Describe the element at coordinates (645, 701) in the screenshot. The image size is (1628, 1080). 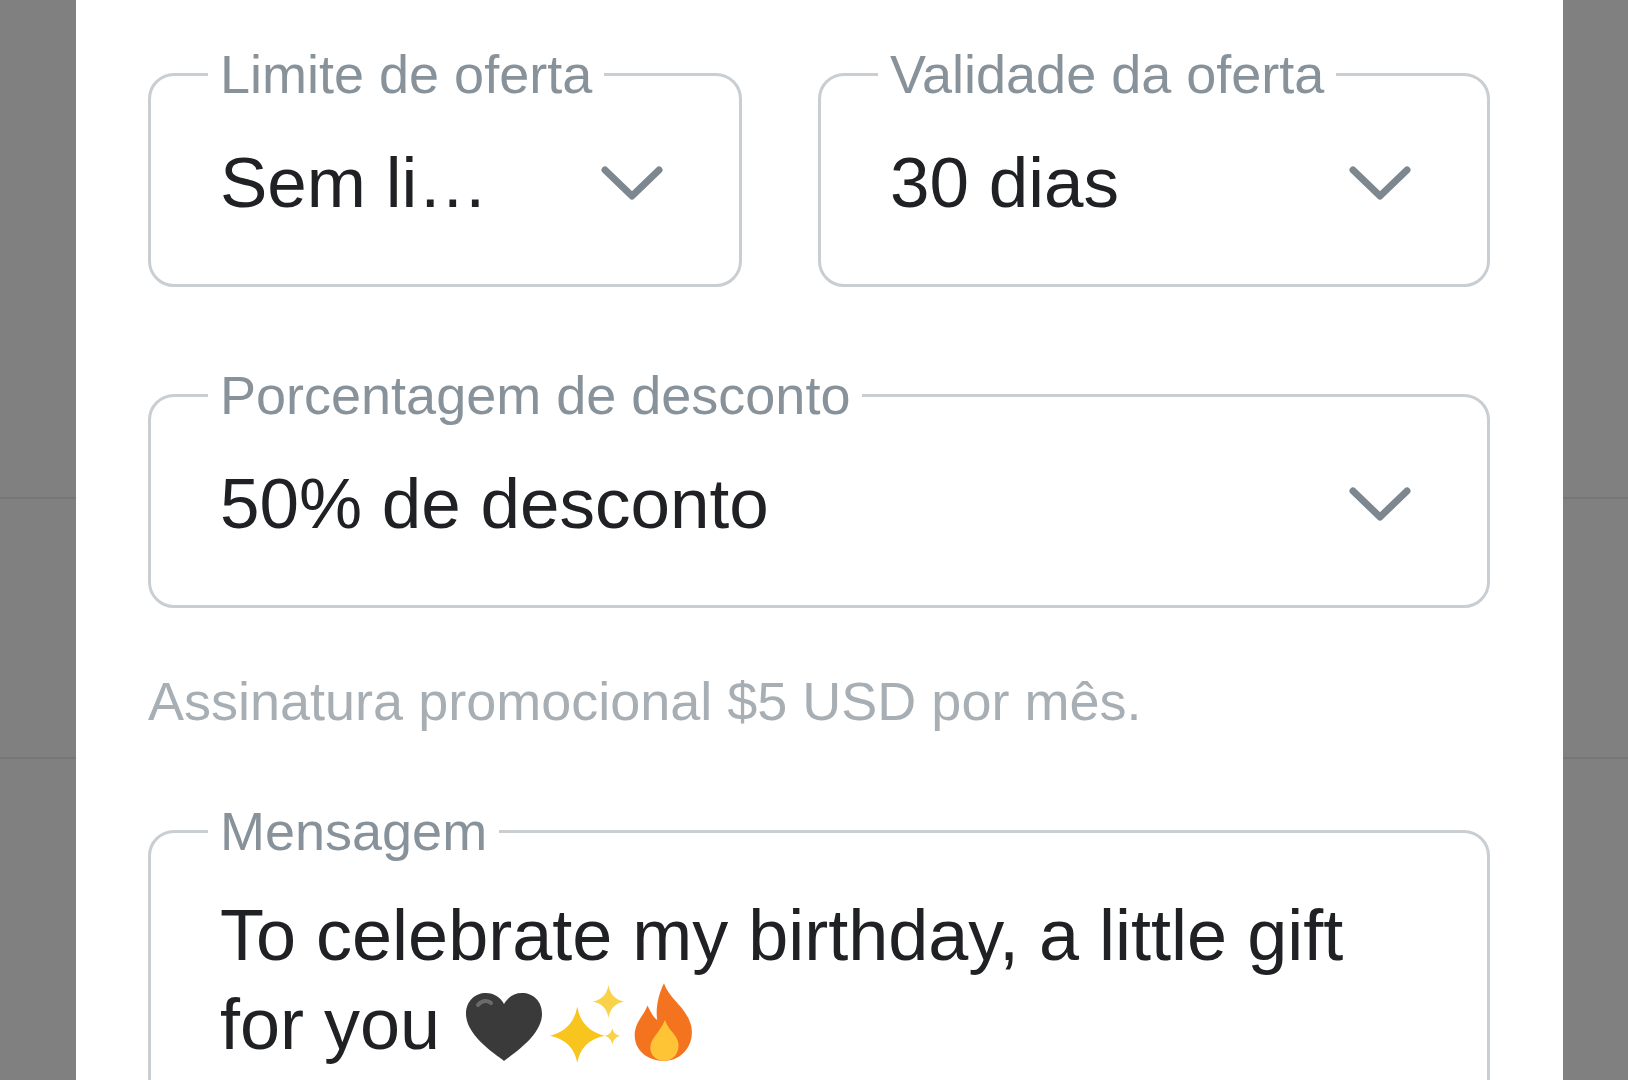
I see `helper-text: Assinatura promocional $5 USD por mês.` at that location.